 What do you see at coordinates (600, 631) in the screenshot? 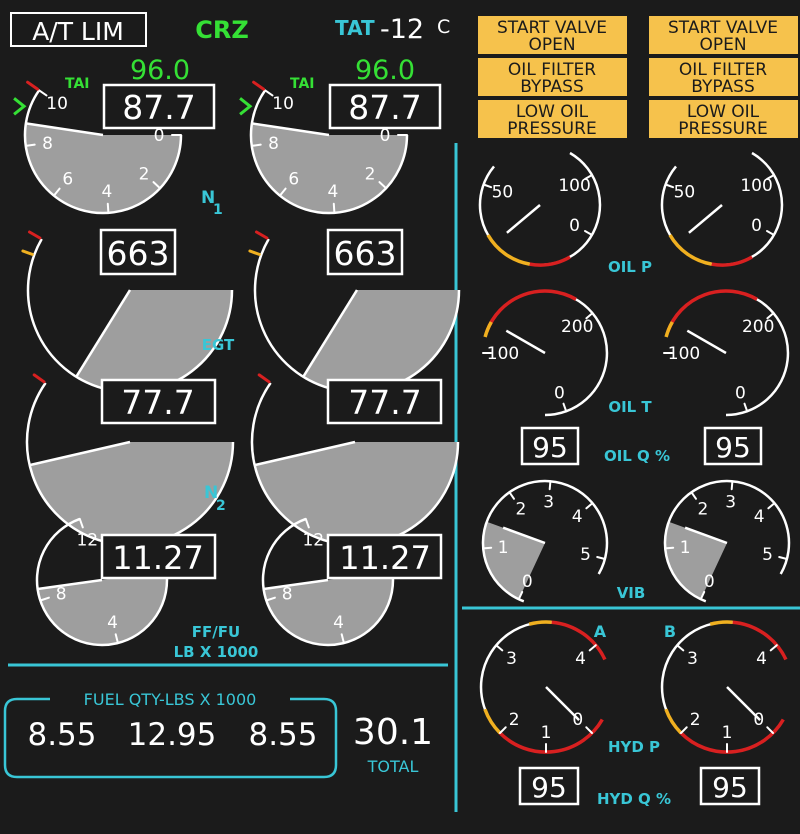
I see `hyd-system-a-label: A` at bounding box center [600, 631].